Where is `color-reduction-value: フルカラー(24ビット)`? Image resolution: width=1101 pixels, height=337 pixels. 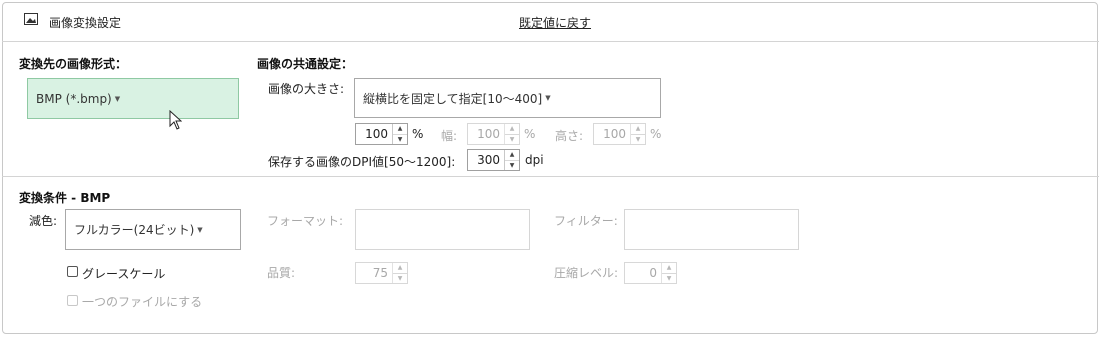
color-reduction-value: フルカラー(24ビット) is located at coordinates (134, 230).